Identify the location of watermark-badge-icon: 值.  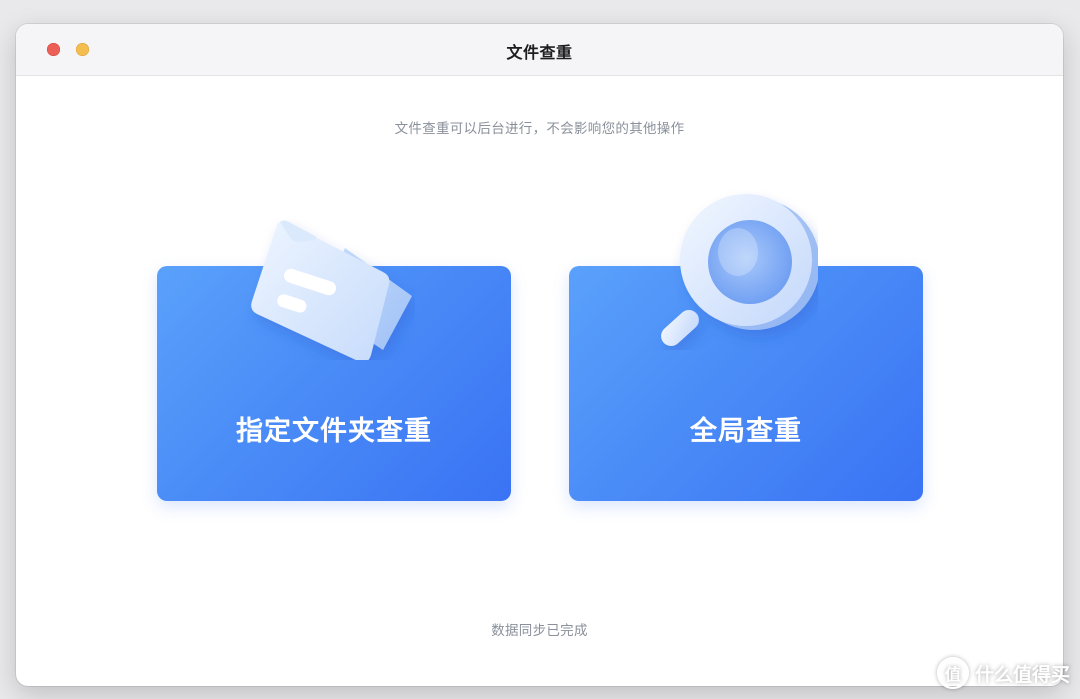
(952, 673).